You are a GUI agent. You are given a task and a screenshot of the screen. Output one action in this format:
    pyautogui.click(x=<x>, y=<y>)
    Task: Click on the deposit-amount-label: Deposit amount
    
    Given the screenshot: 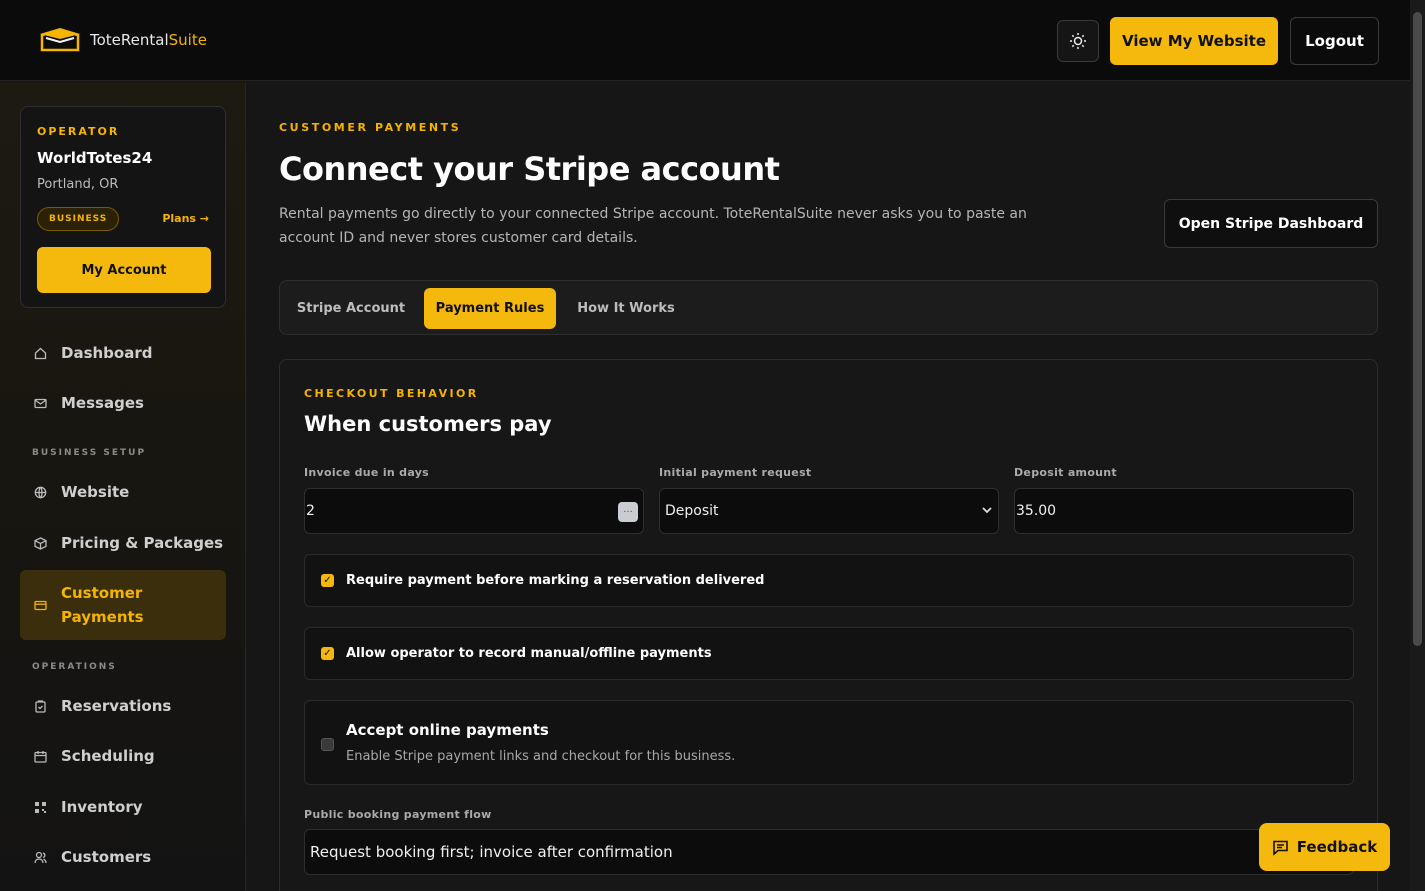 What is the action you would take?
    pyautogui.click(x=1065, y=472)
    